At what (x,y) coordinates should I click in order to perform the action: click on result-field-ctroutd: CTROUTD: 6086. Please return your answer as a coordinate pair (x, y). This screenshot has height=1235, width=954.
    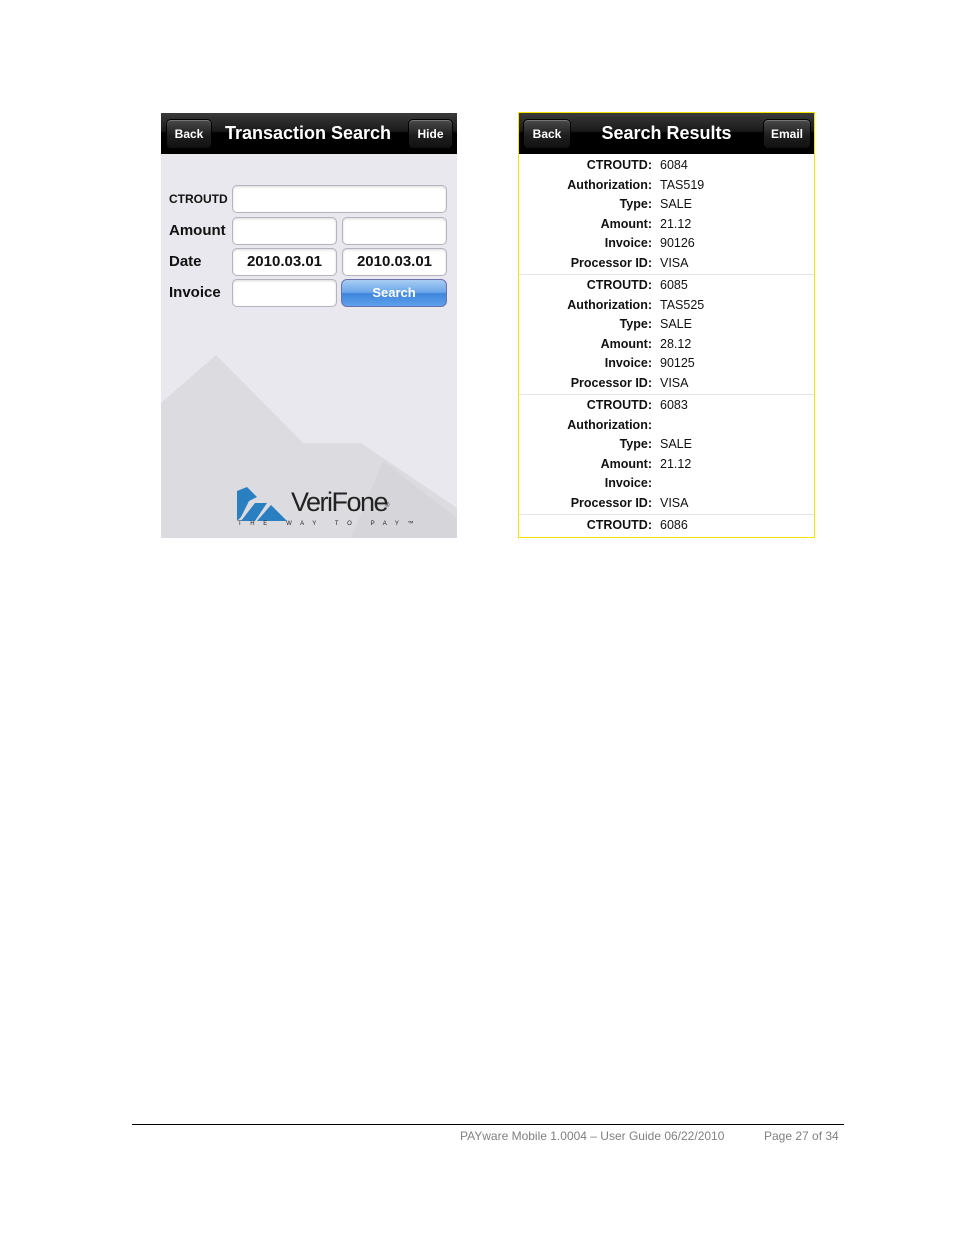
    Looking at the image, I should click on (666, 526).